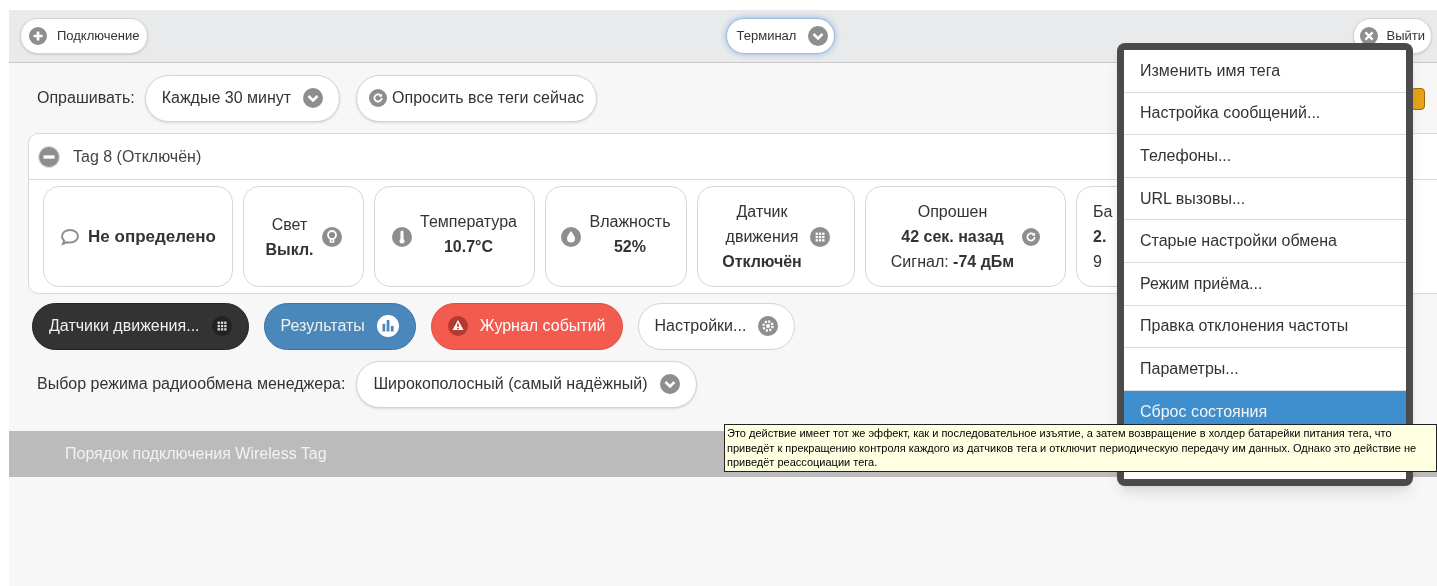 Image resolution: width=1437 pixels, height=586 pixels. I want to click on card-value: 42 сек. назад, so click(952, 237).